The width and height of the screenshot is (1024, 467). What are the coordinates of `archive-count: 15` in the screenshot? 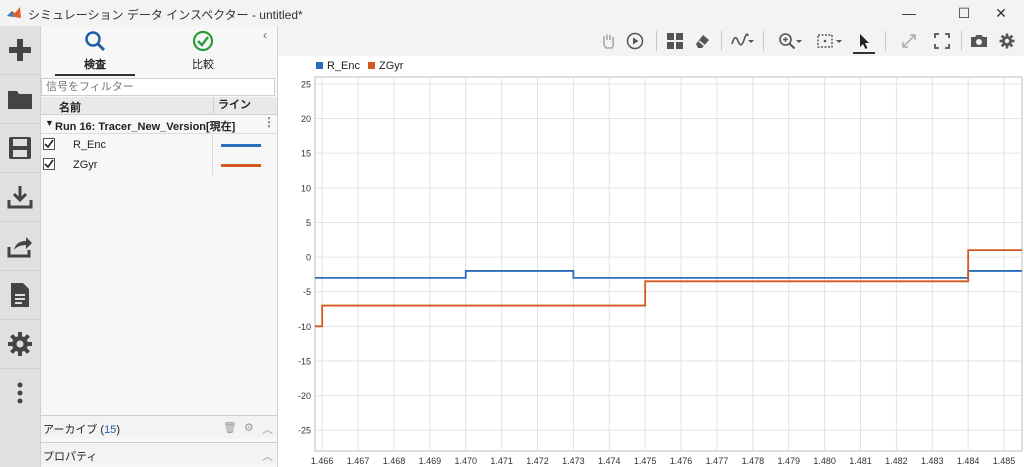 It's located at (110, 430).